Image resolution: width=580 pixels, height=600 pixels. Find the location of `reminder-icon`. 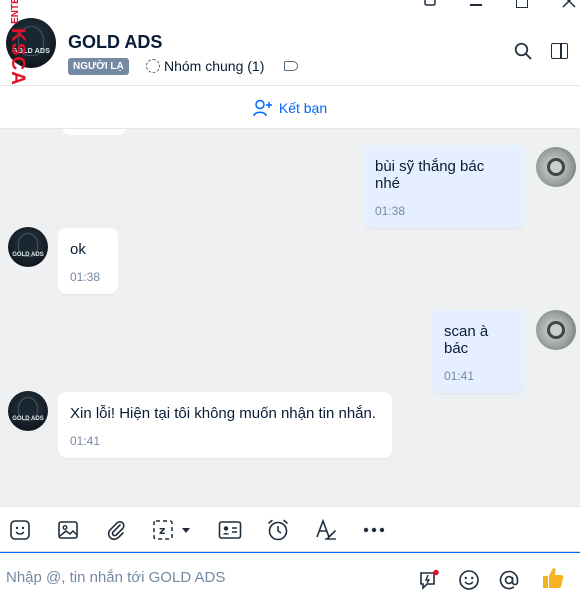

reminder-icon is located at coordinates (278, 530).